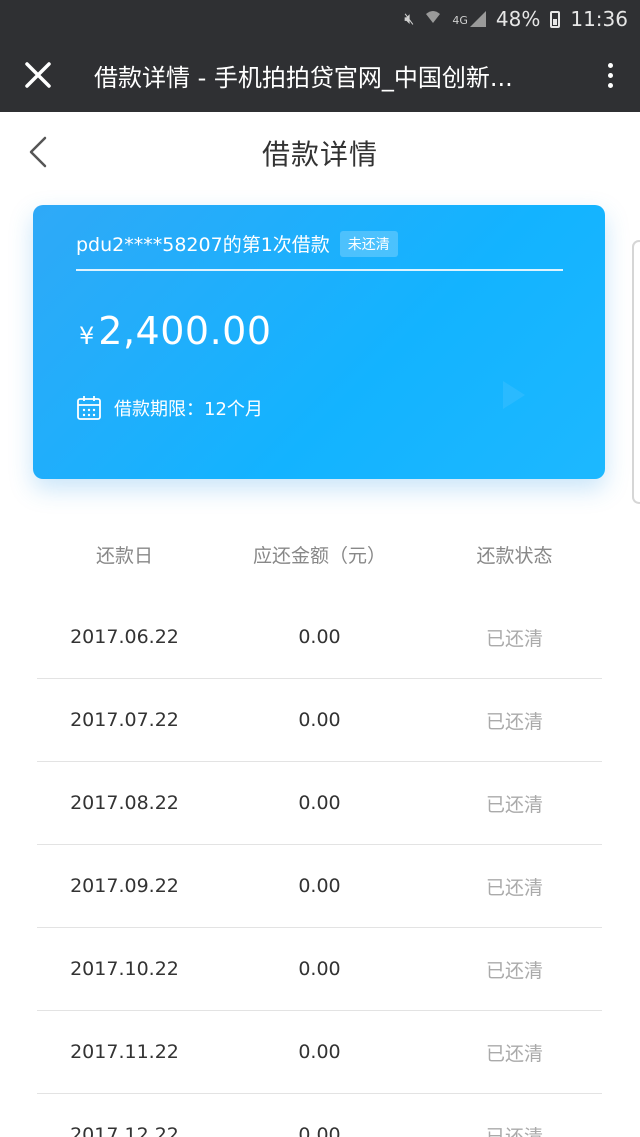 The image size is (640, 1137). I want to click on battery-percent: 48%, so click(518, 19).